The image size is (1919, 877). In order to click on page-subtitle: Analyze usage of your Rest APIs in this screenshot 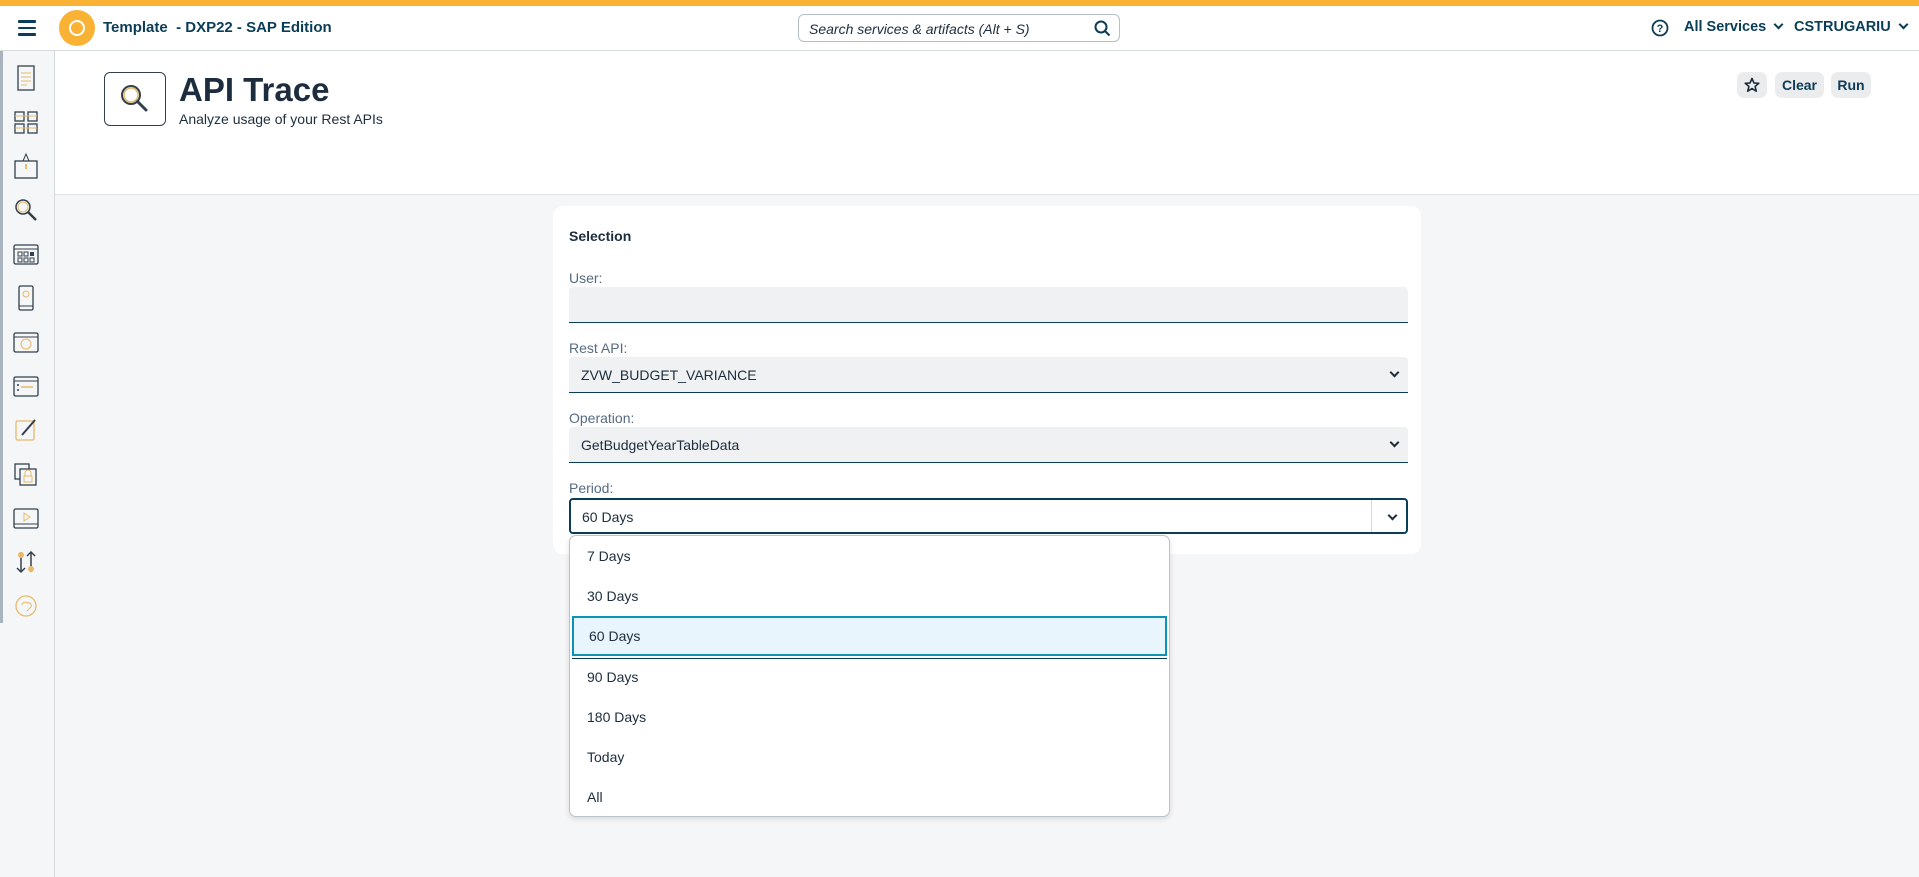, I will do `click(281, 119)`.